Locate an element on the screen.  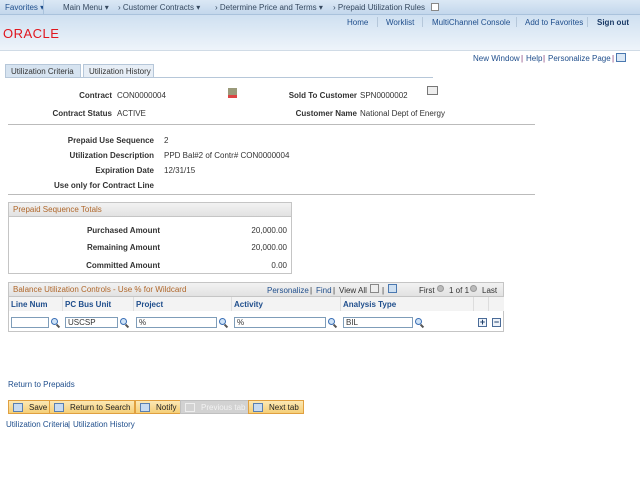
crumb-label: Customer Contracts is located at coordinates (158, 7).